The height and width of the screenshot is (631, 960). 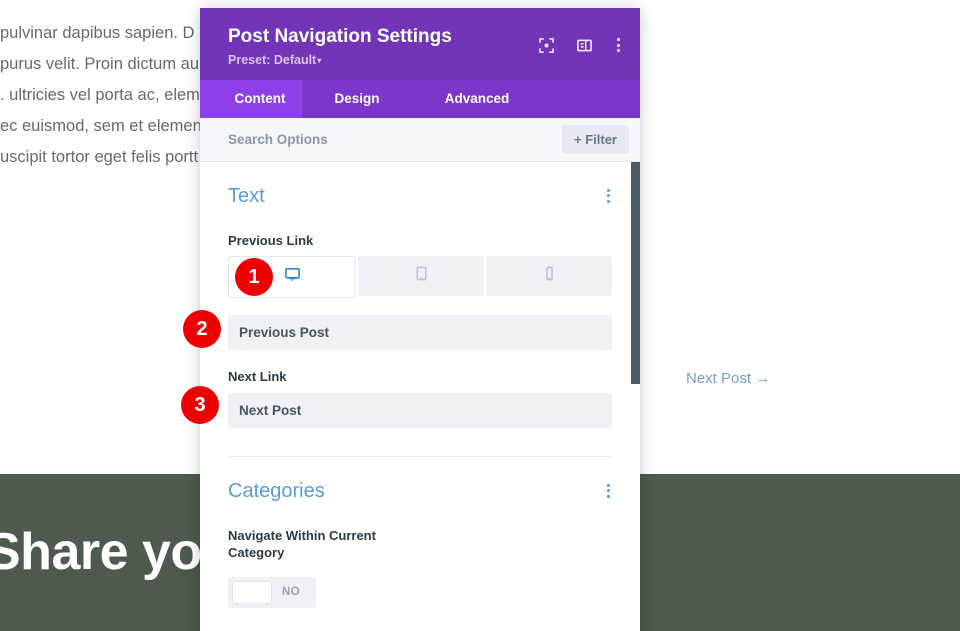 What do you see at coordinates (420, 483) in the screenshot?
I see `section-categories-header: Categories` at bounding box center [420, 483].